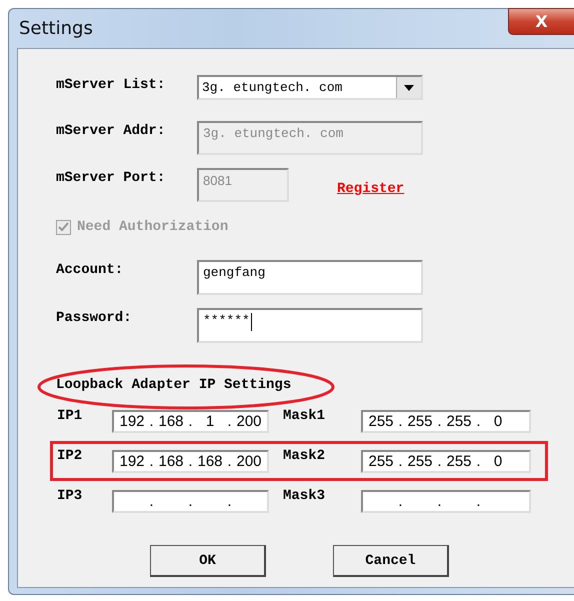 Image resolution: width=574 pixels, height=601 pixels. I want to click on section-heading: Loopback Adapter IP Settings, so click(174, 385).